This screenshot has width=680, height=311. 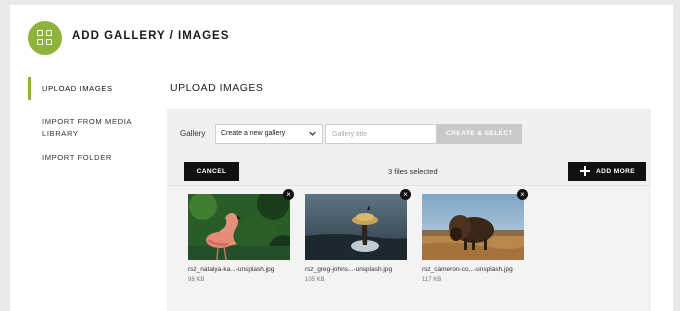 I want to click on gallery-select: Create a new gallery, so click(x=269, y=134).